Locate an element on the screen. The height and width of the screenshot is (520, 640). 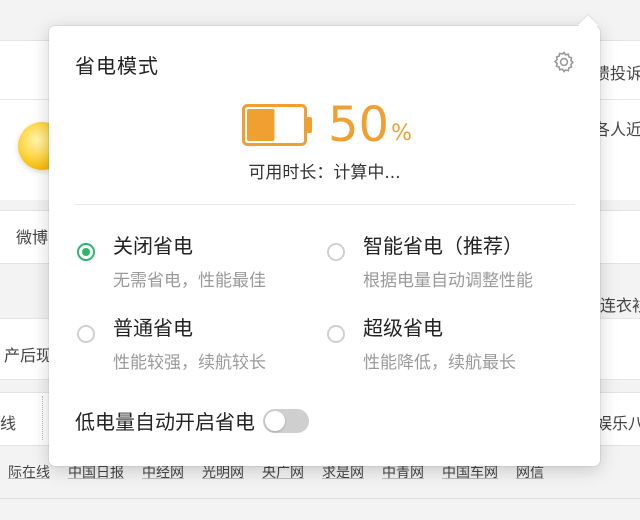
popup-divider is located at coordinates (325, 204).